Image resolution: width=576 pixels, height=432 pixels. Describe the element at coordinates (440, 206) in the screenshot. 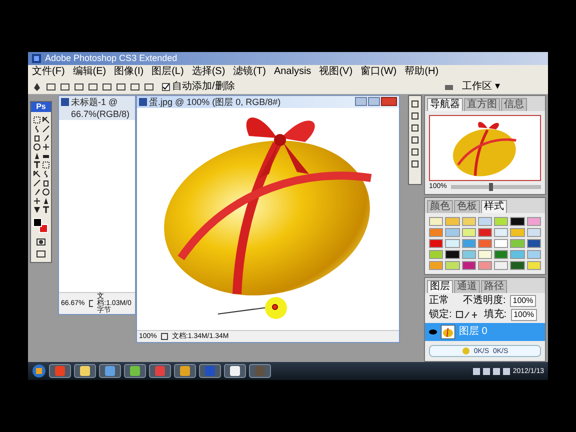

I see `panel-tab: 颜色` at that location.